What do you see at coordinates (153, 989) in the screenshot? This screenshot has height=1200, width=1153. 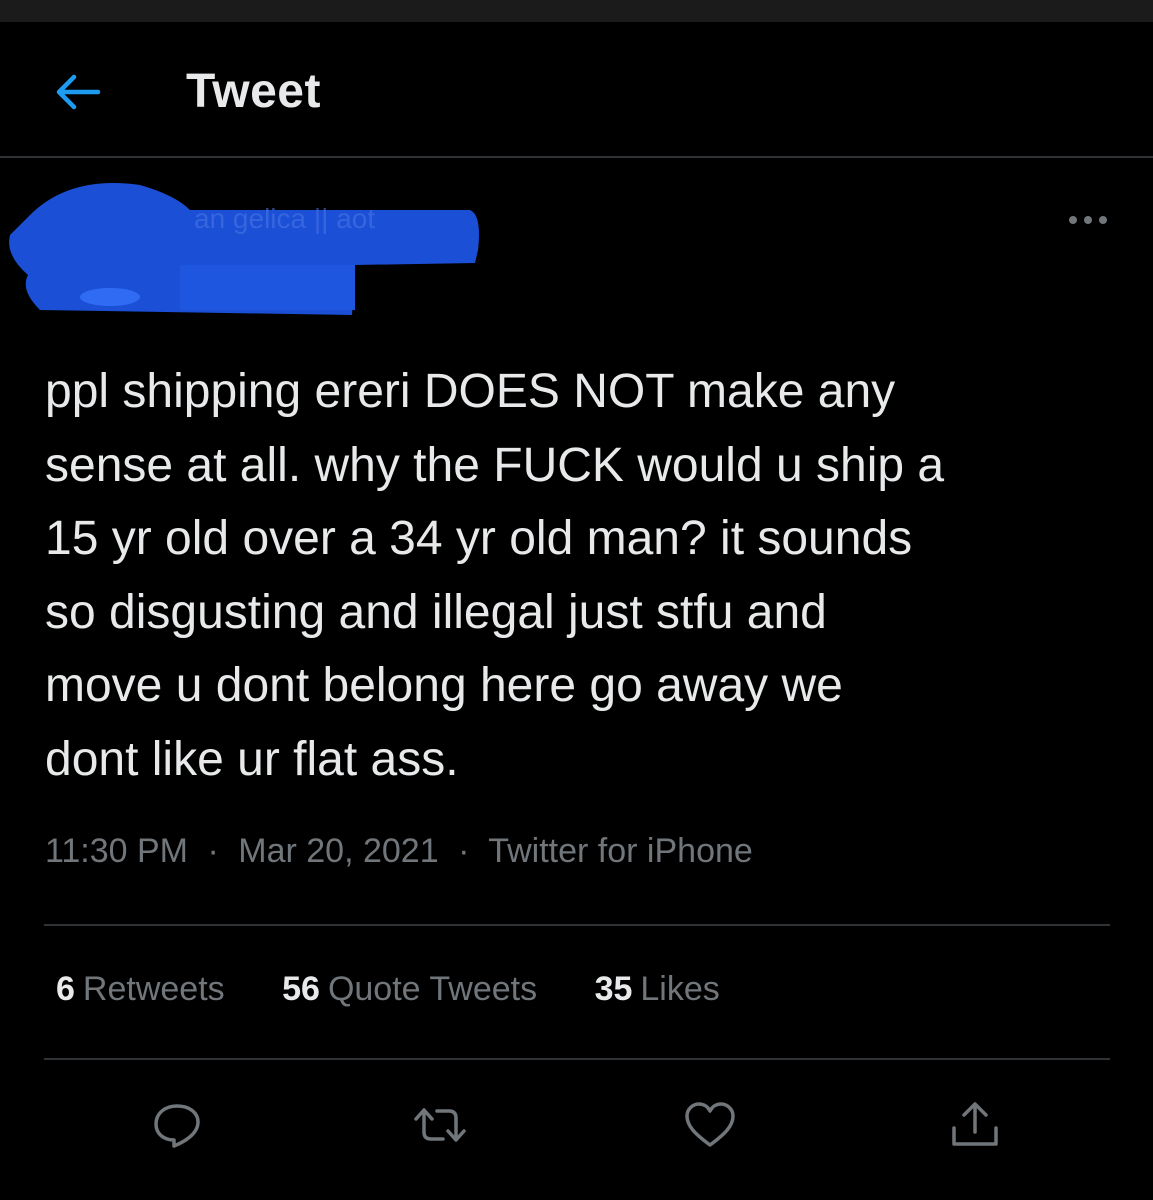 I see `retweets-label: Retweets` at bounding box center [153, 989].